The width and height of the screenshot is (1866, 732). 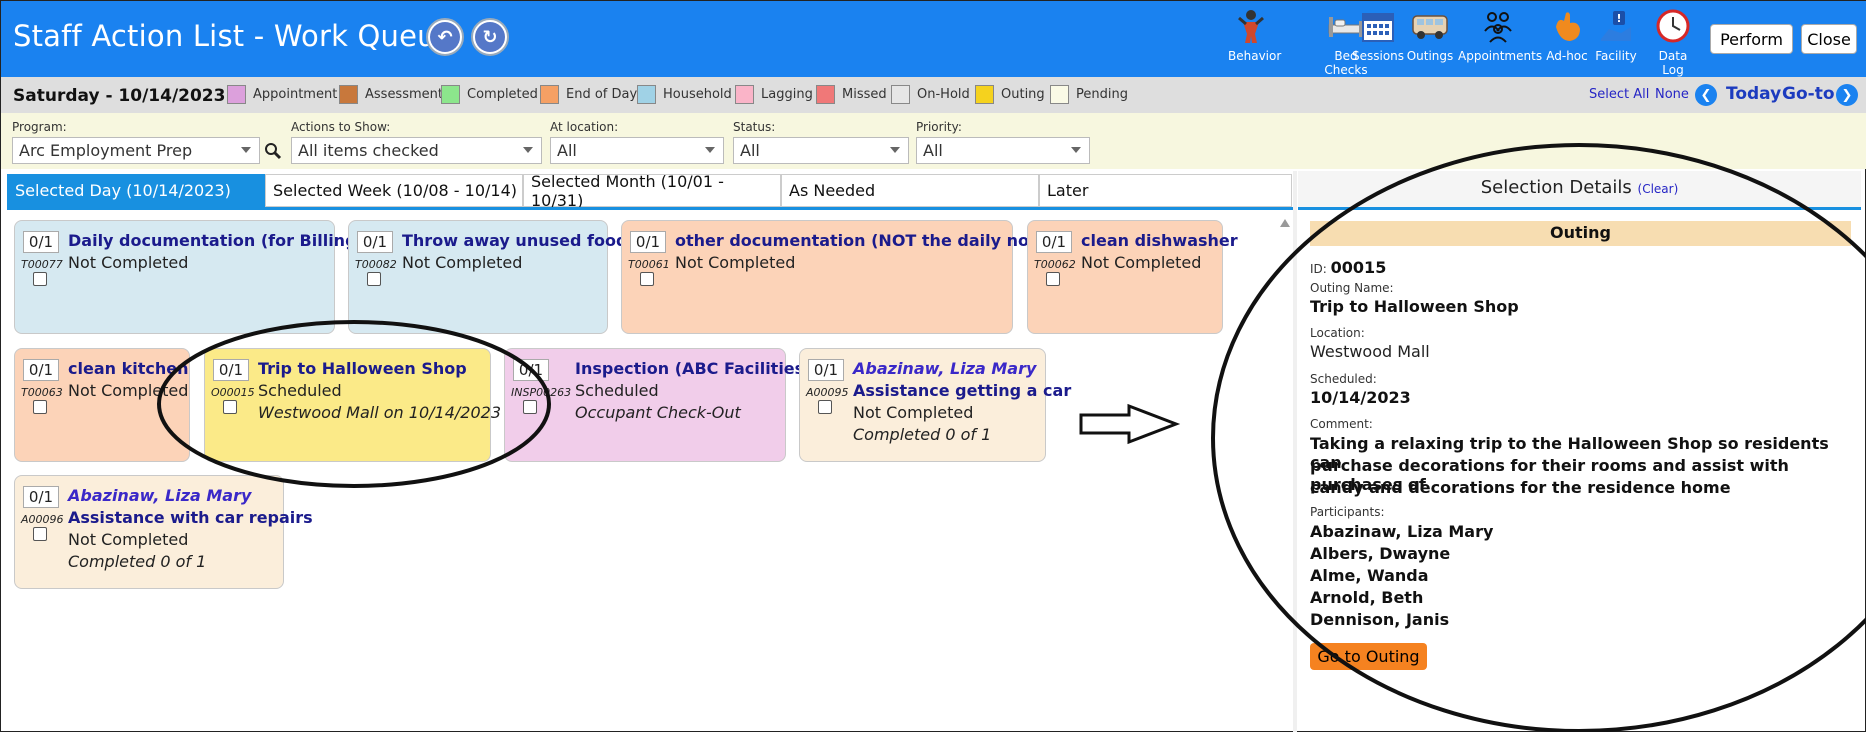 I want to click on task-card: 0/1 T00063 clean kitchen Not Completed, so click(x=102, y=405).